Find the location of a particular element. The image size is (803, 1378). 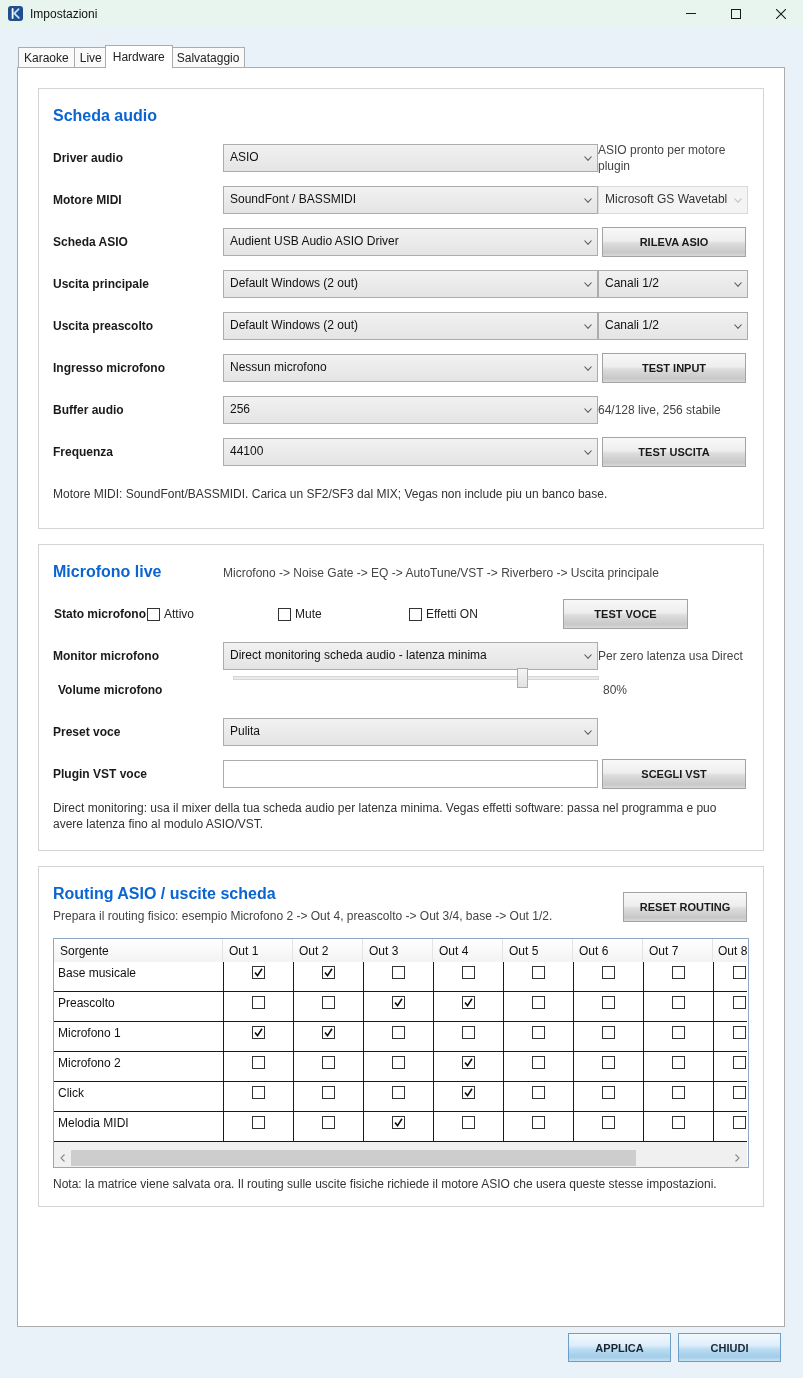

hint-text: 64/128 live, 256 stabile is located at coordinates (659, 410).